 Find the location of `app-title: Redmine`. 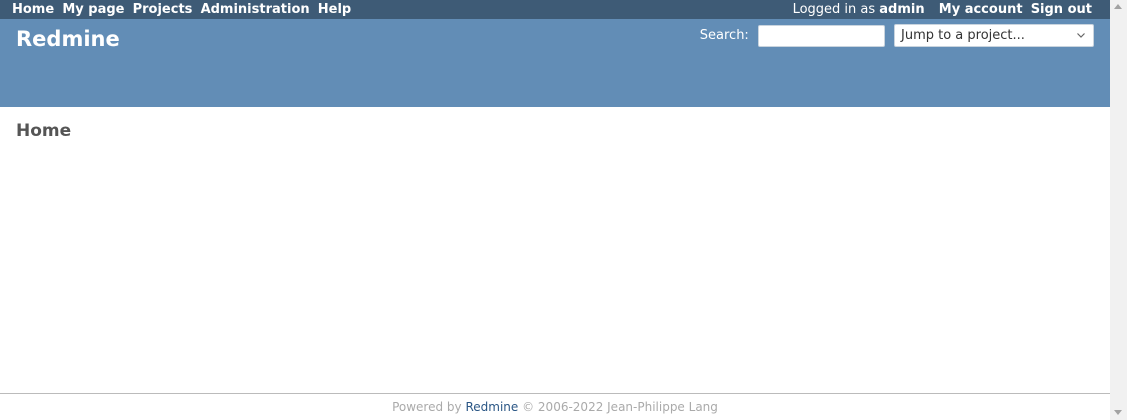

app-title: Redmine is located at coordinates (68, 39).